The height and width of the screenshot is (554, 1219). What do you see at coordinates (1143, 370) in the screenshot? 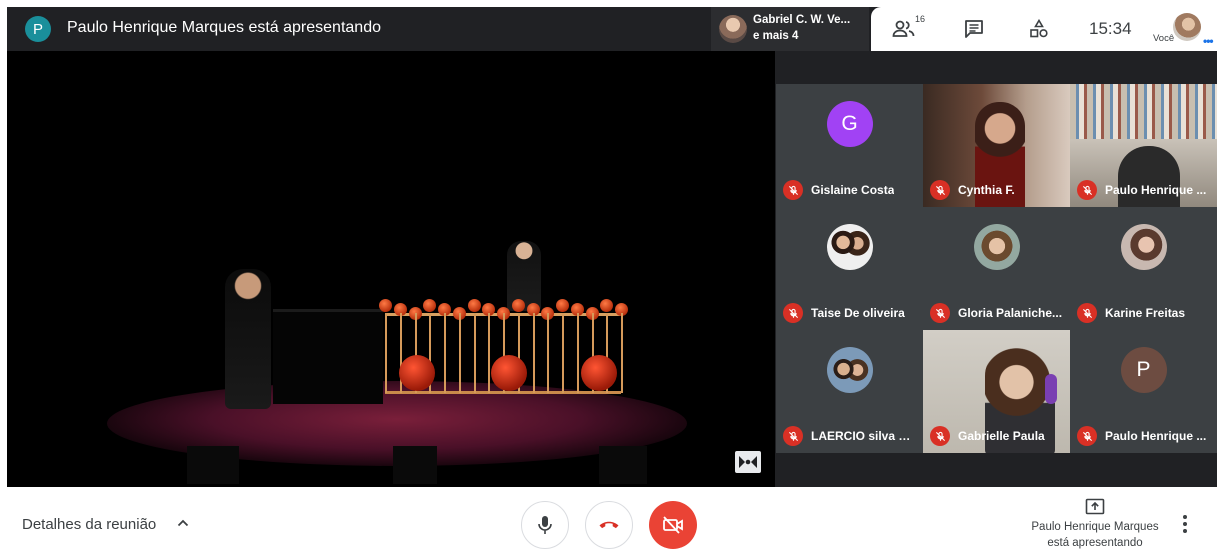
I see `participant-avatar: P` at bounding box center [1143, 370].